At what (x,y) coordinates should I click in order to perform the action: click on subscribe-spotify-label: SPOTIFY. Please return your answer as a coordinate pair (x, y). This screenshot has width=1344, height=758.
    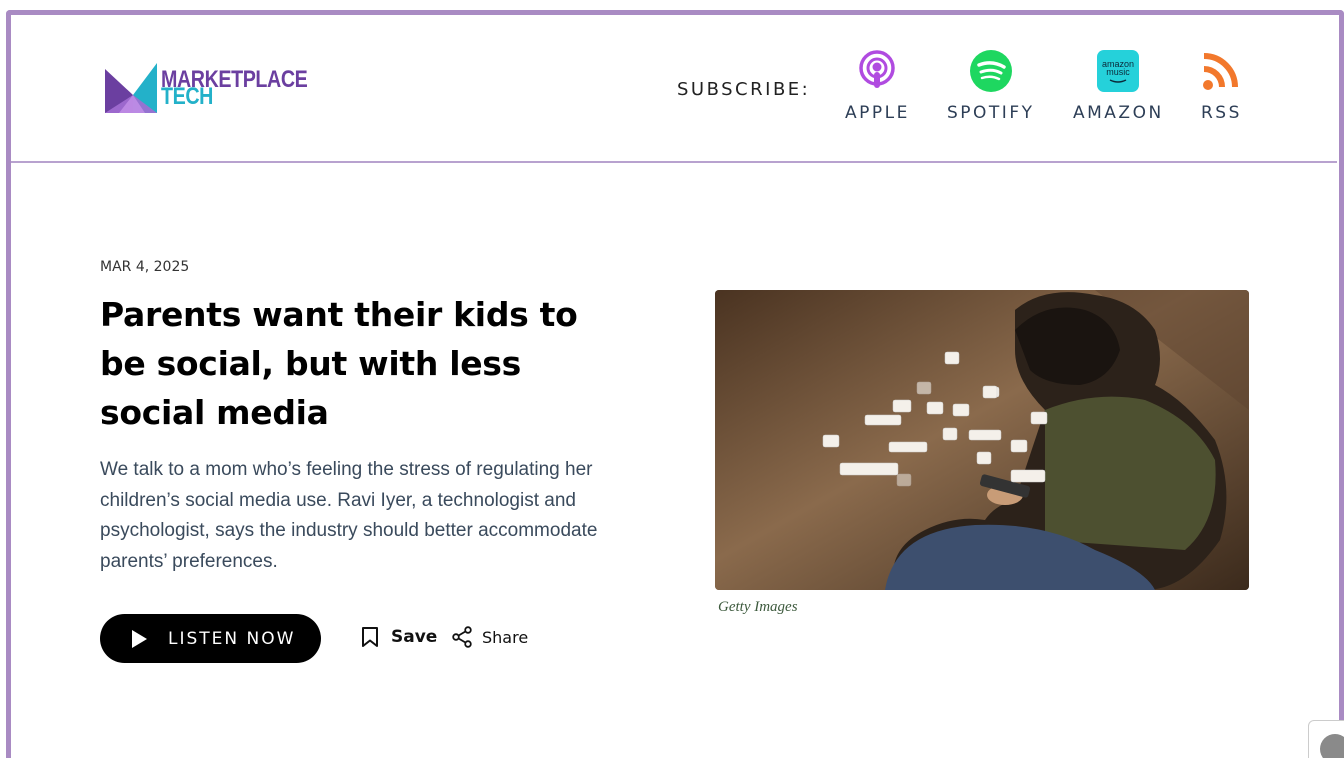
    Looking at the image, I should click on (991, 113).